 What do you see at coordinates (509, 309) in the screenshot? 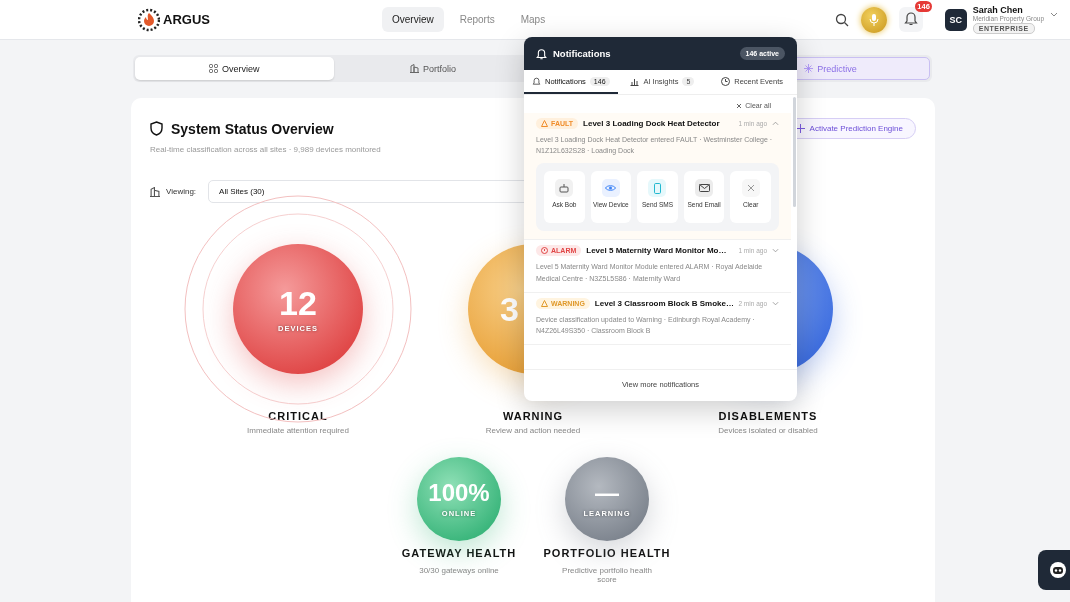
I see `orb-value: 3` at bounding box center [509, 309].